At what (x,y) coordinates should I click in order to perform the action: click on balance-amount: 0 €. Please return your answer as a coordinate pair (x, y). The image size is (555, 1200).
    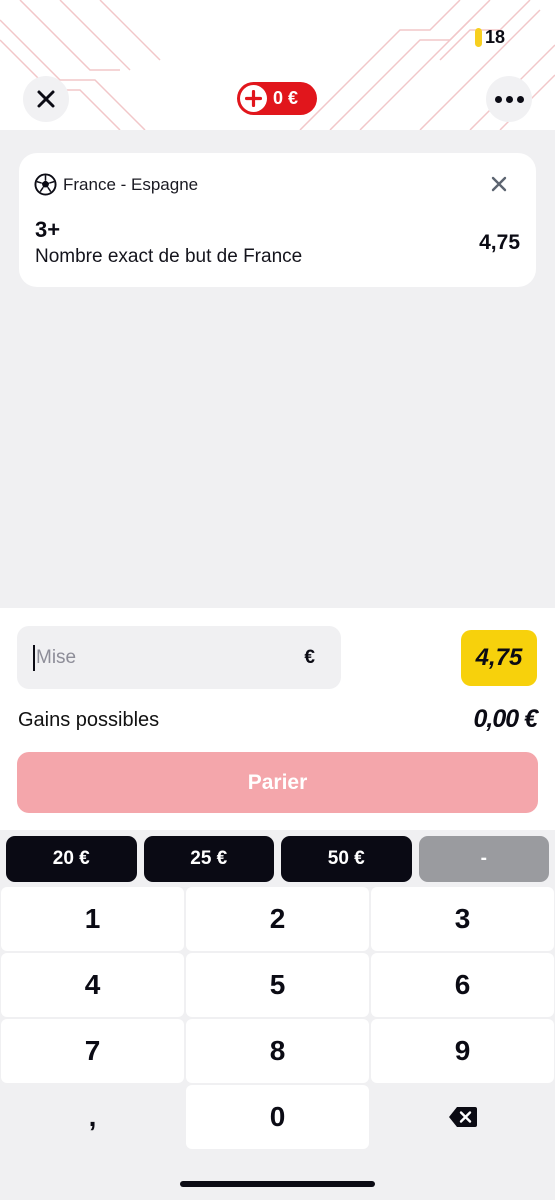
    Looking at the image, I should click on (286, 98).